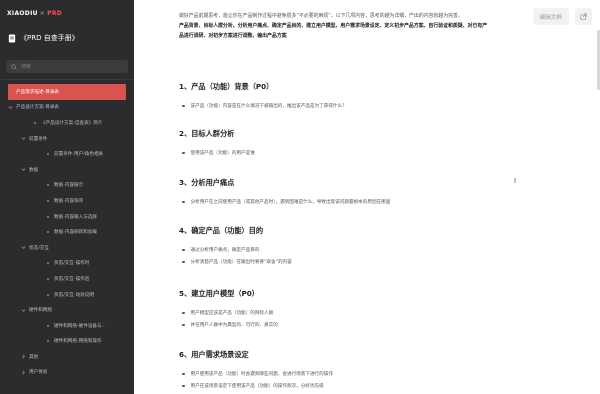  Describe the element at coordinates (234, 325) in the screenshot. I see `bullet-text: 并在用户人群中为典型的、可行的、真实的` at that location.